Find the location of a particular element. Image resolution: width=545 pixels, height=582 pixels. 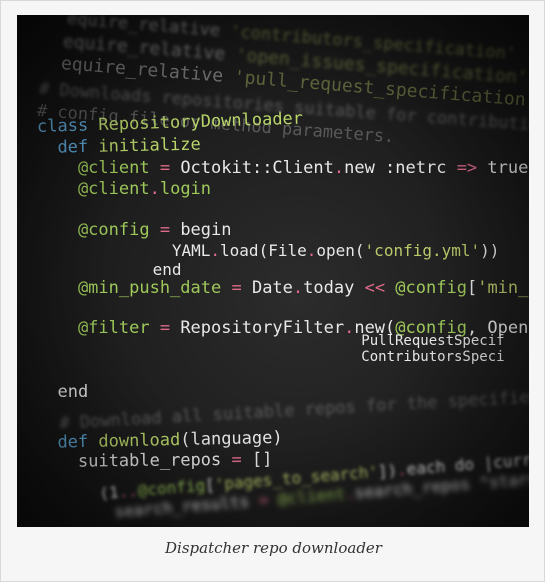

code-token: ContributorsSpeci is located at coordinates (273, 357).